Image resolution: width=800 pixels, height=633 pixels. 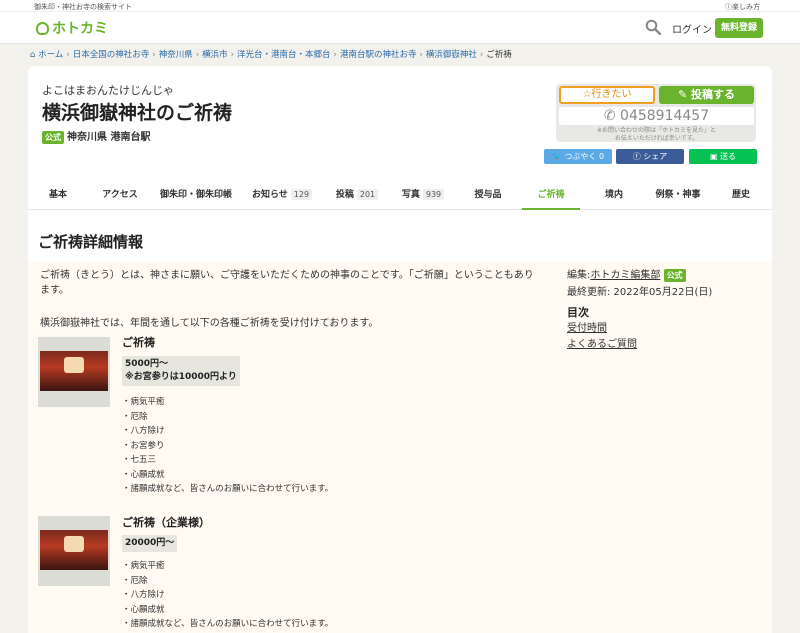 What do you see at coordinates (451, 55) in the screenshot?
I see `breadcrumb-item: 横浜御嶽神社` at bounding box center [451, 55].